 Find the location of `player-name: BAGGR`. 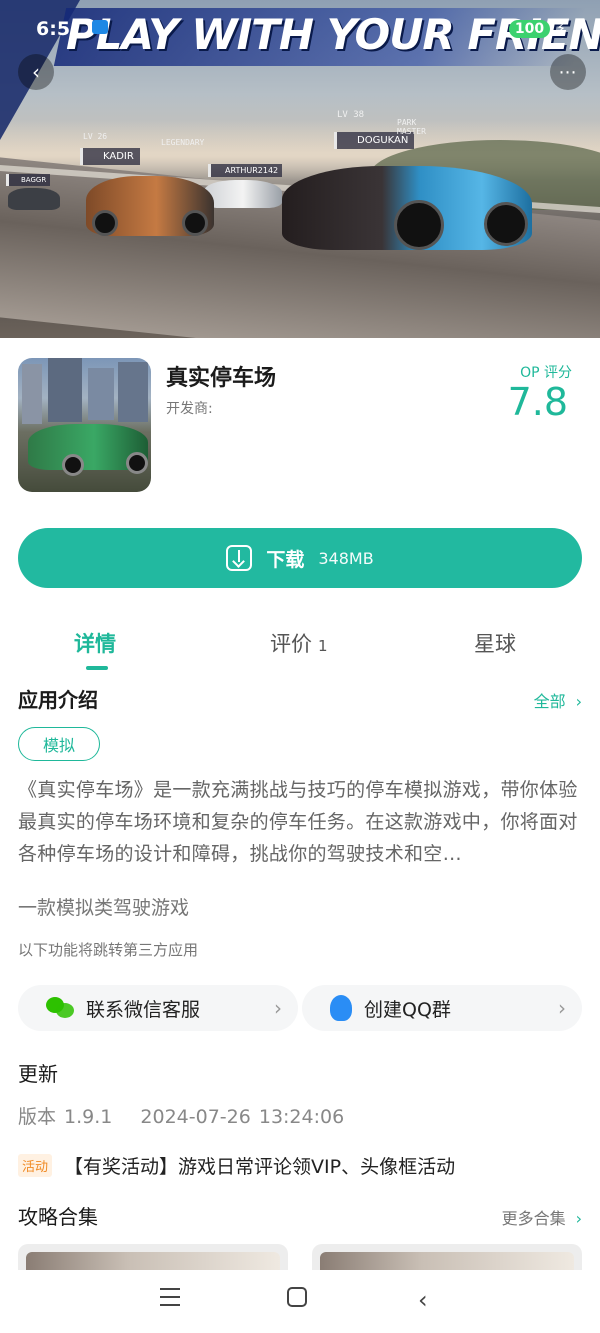

player-name: BAGGR is located at coordinates (34, 180).